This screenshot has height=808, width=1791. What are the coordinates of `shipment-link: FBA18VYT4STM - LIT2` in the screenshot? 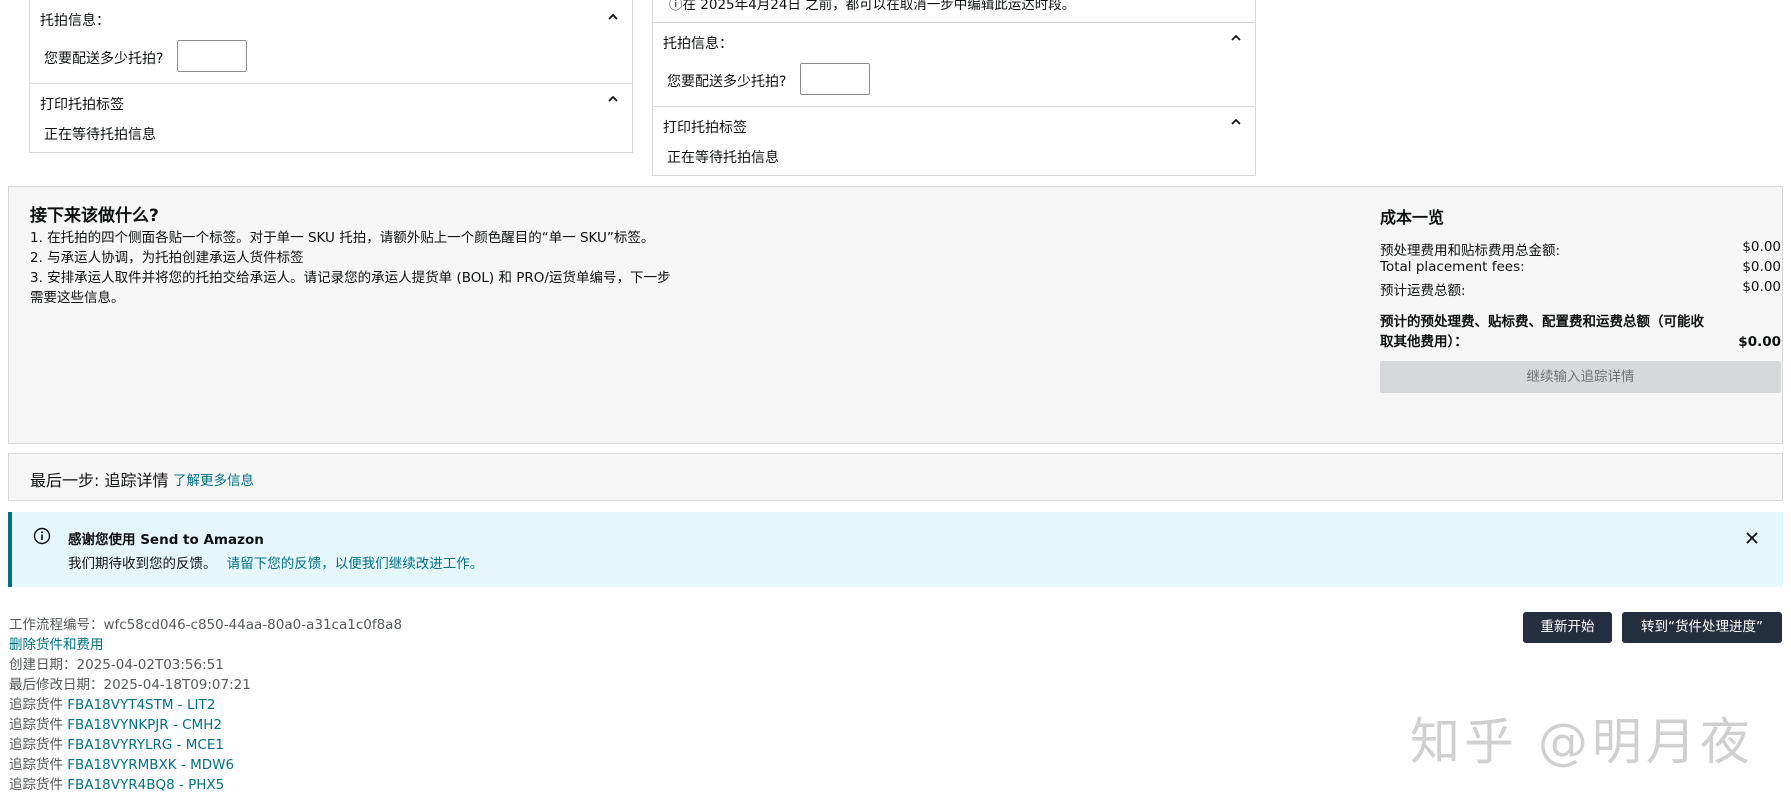 It's located at (141, 705).